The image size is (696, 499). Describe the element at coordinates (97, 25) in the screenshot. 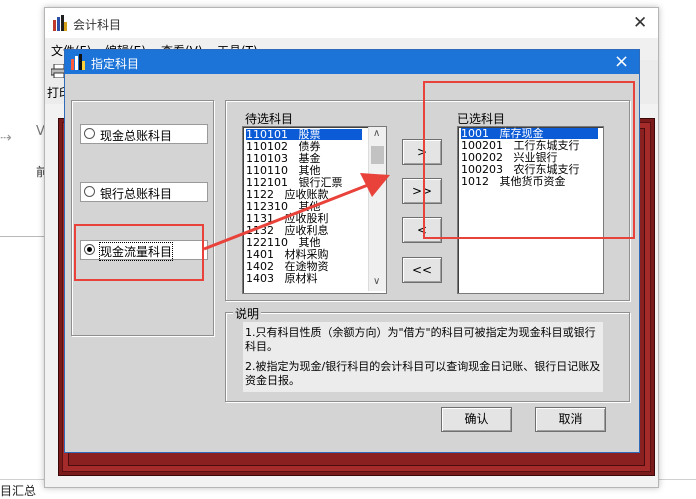

I see `accounts-window-title: 会计科目` at that location.